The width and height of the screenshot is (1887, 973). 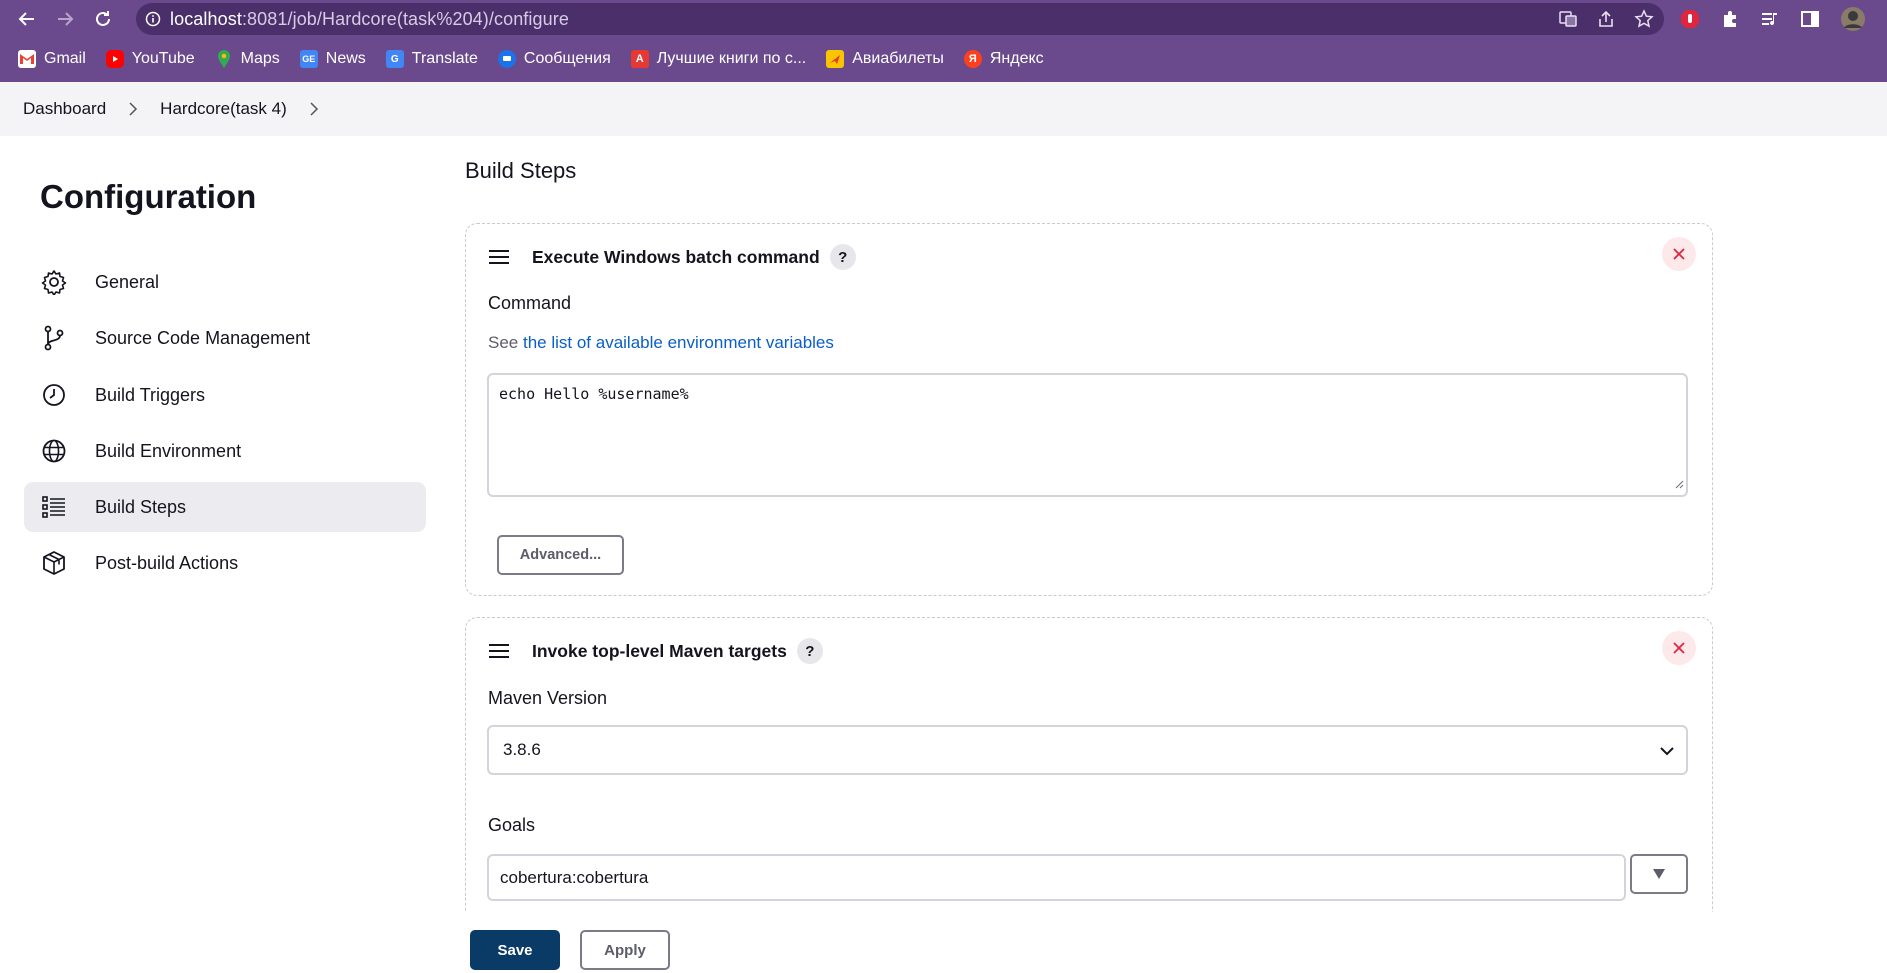 I want to click on expand-goals-button, so click(x=1659, y=874).